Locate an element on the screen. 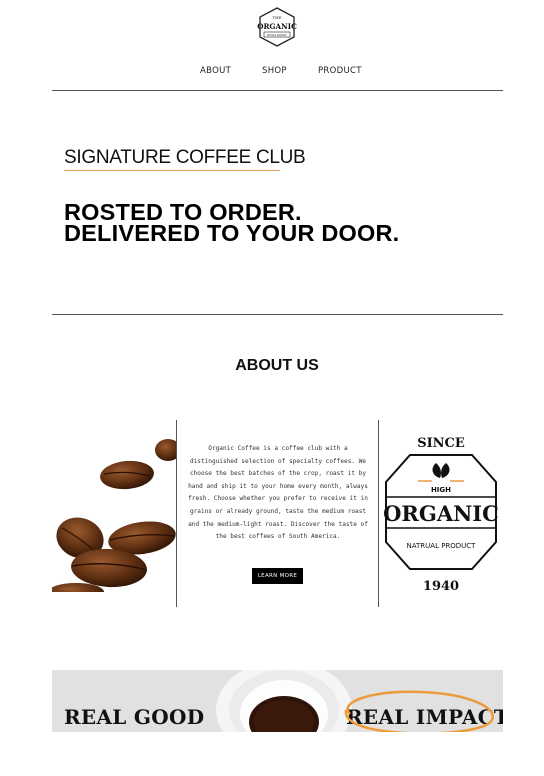 The image size is (544, 776). banner-circle-highlight is located at coordinates (419, 711).